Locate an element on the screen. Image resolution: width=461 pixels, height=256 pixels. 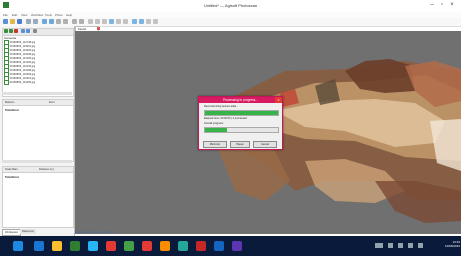
menu-photo: Photo is located at coordinates (59, 15).